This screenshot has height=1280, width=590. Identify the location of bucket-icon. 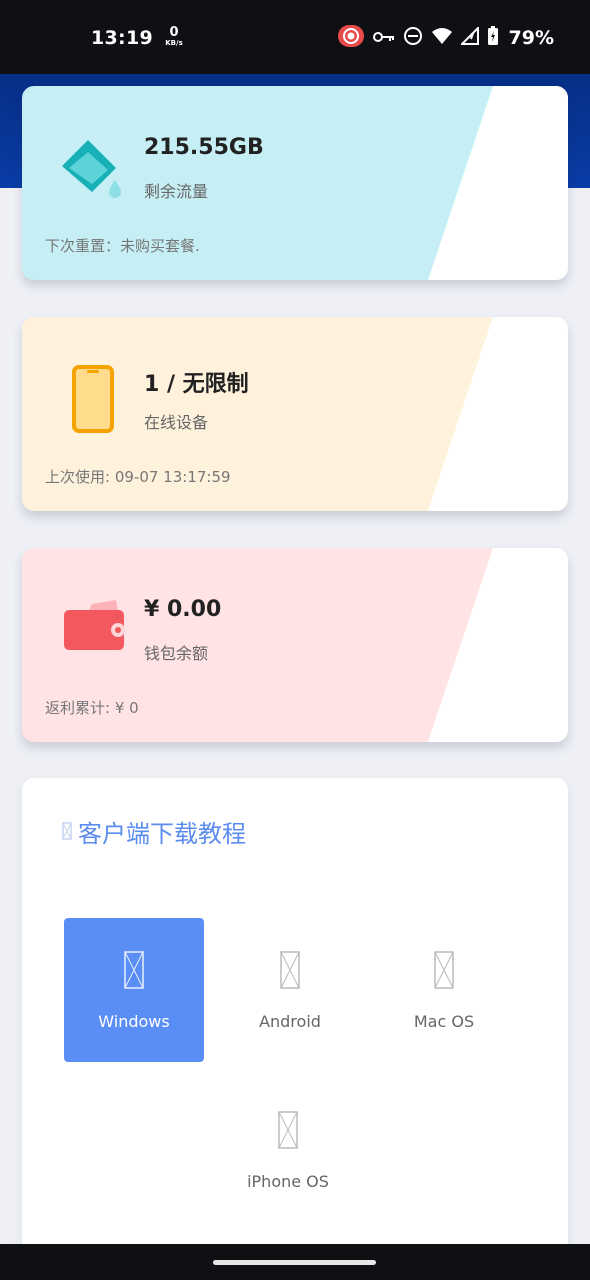
(93, 169).